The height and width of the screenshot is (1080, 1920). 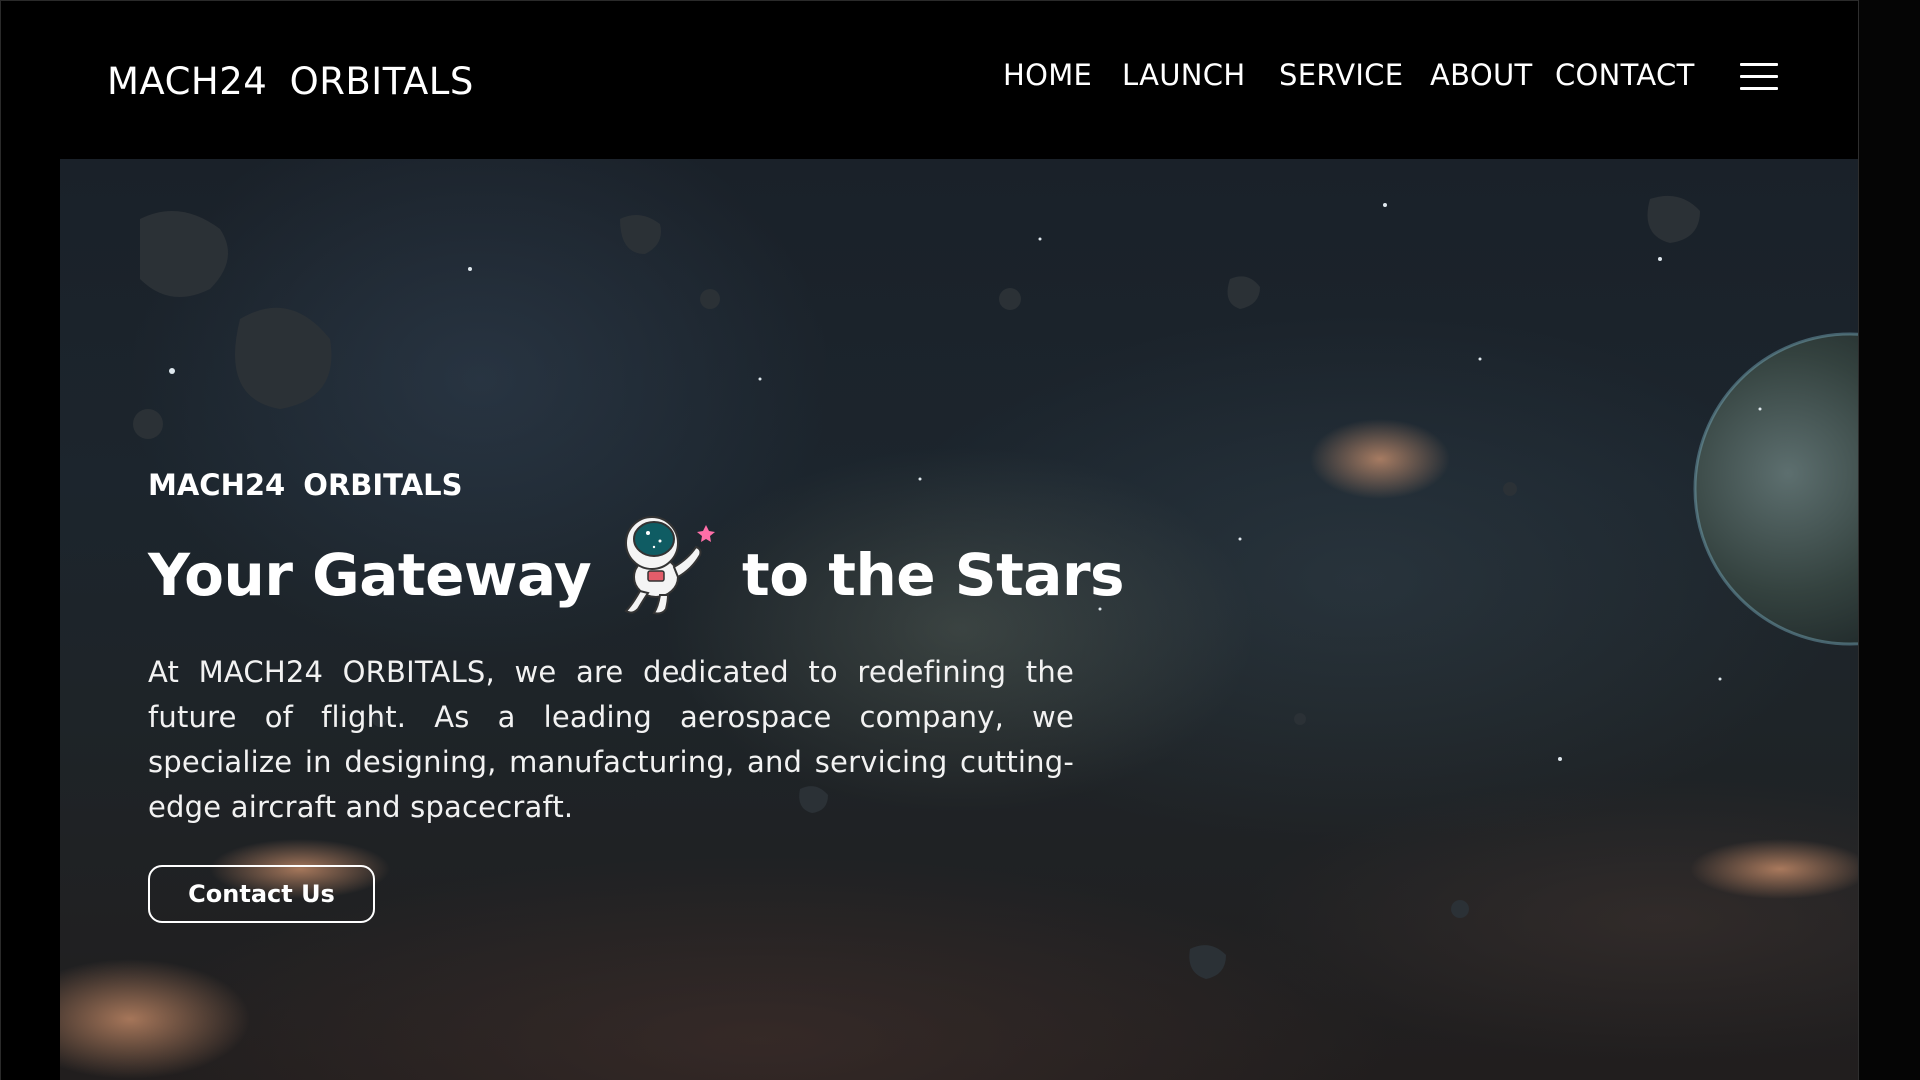 What do you see at coordinates (1047, 75) in the screenshot?
I see `nav-home: HOME` at bounding box center [1047, 75].